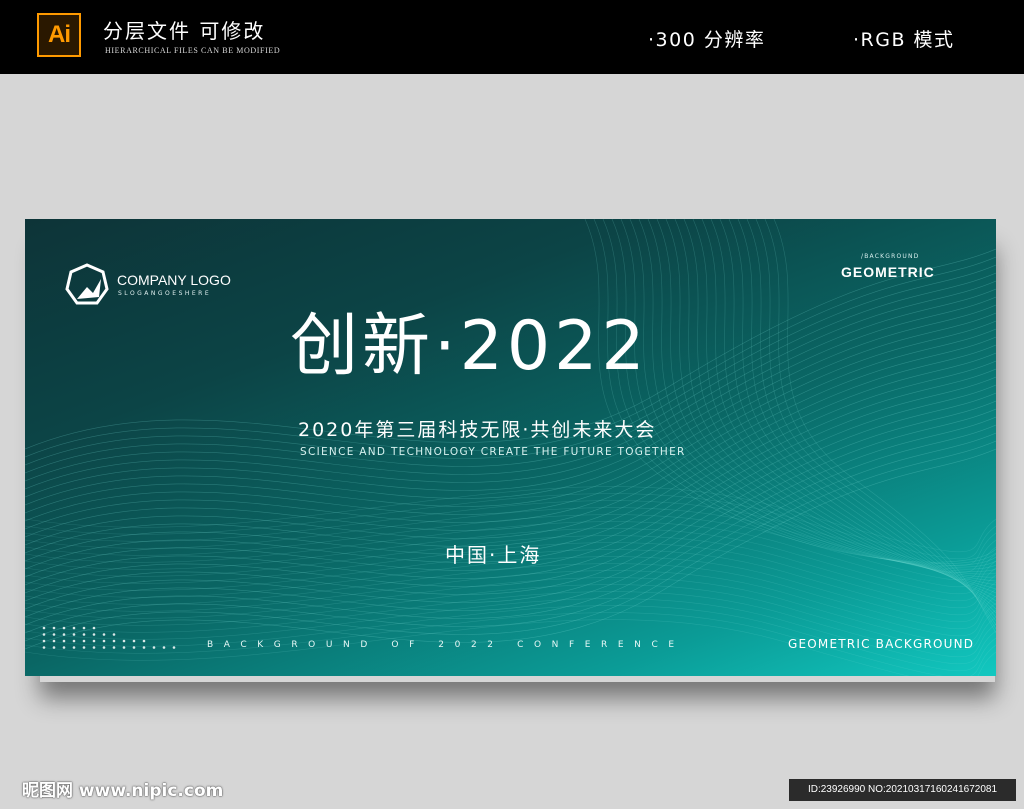 This screenshot has width=1024, height=809. I want to click on main-title: 创新·2022, so click(469, 346).